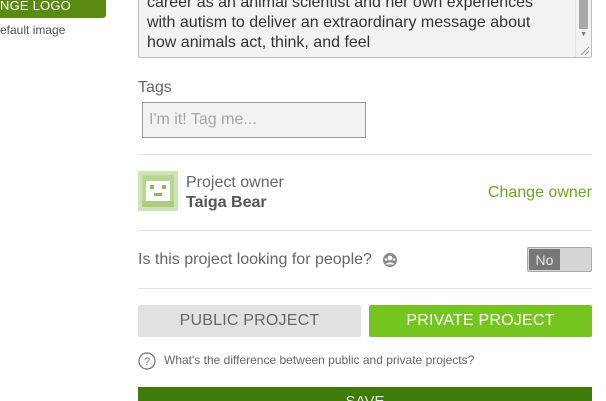  Describe the element at coordinates (235, 182) in the screenshot. I see `owner-caption: Project owner` at that location.